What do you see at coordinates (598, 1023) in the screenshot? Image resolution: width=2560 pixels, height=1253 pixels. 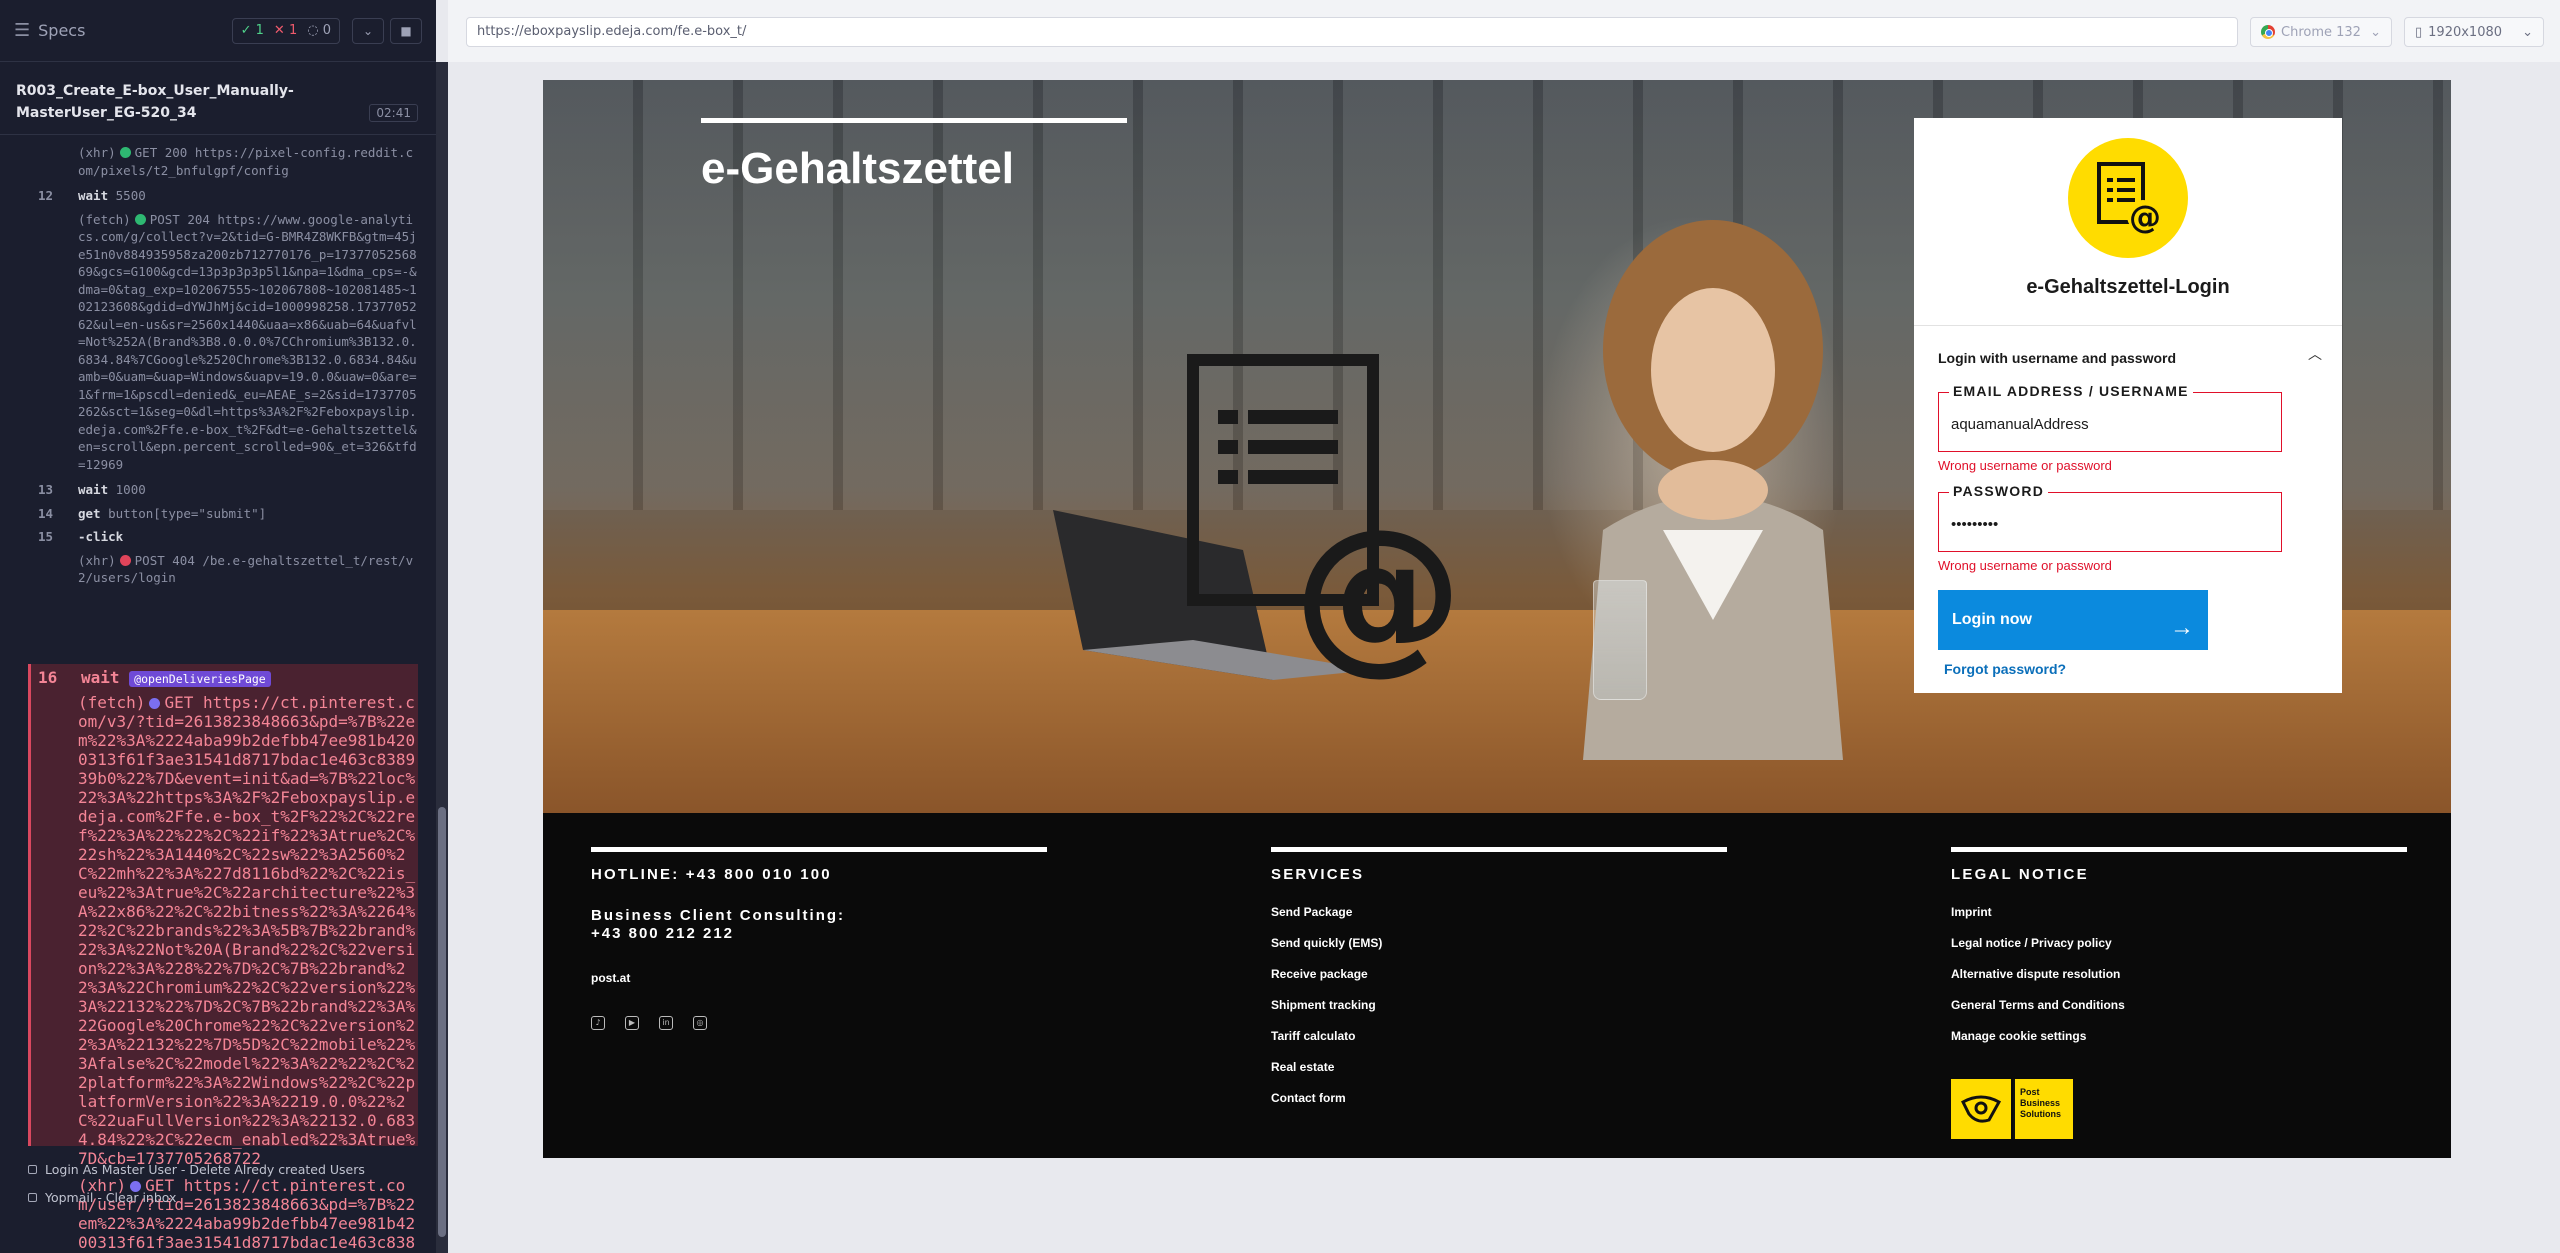 I see `tiktok-icon: ♪` at bounding box center [598, 1023].